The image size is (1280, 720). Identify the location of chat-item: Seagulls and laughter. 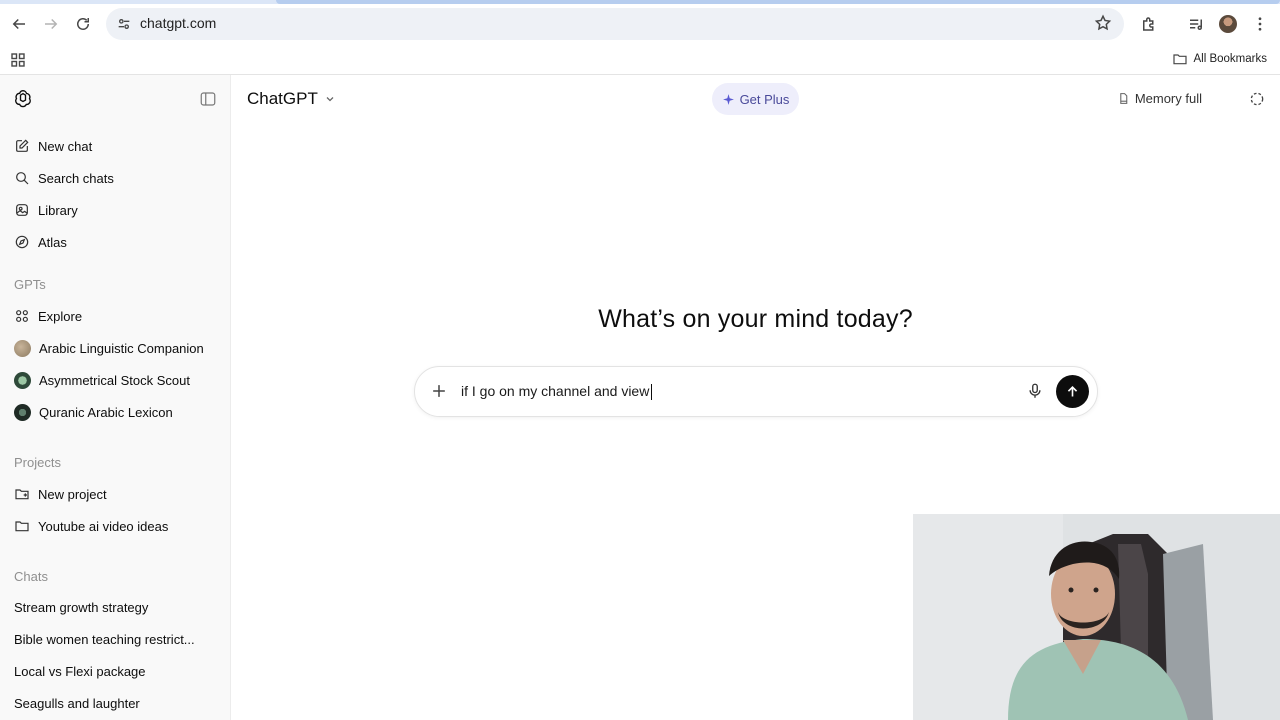
(114, 703).